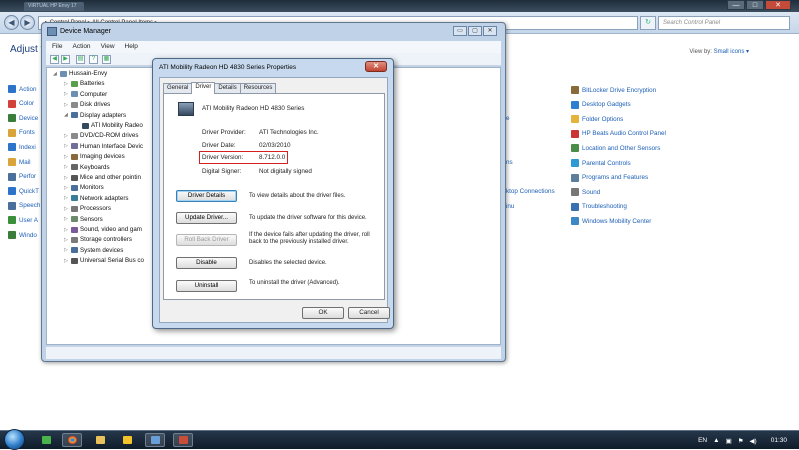 The height and width of the screenshot is (450, 799). What do you see at coordinates (108, 47) in the screenshot?
I see `menu-view: View` at bounding box center [108, 47].